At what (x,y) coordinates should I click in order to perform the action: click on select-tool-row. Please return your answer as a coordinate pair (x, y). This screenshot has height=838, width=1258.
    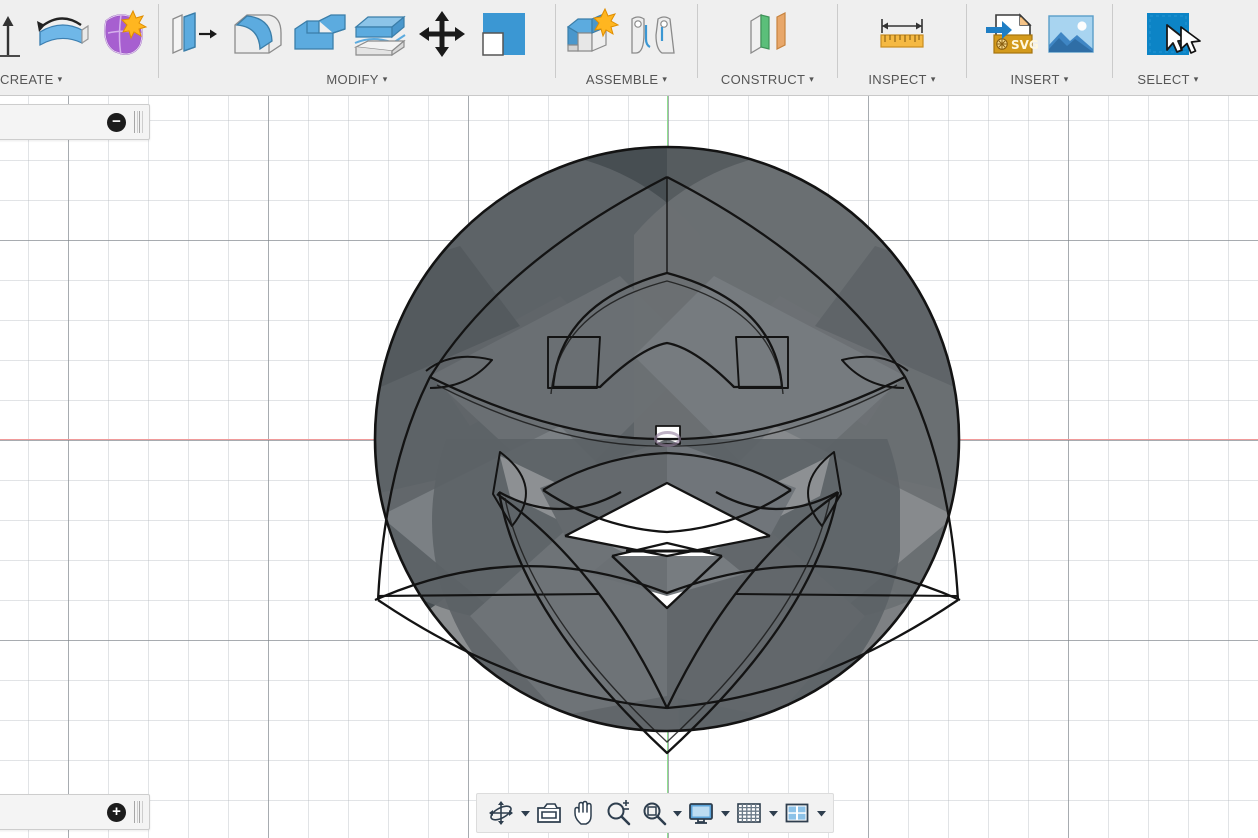
    Looking at the image, I should click on (1168, 34).